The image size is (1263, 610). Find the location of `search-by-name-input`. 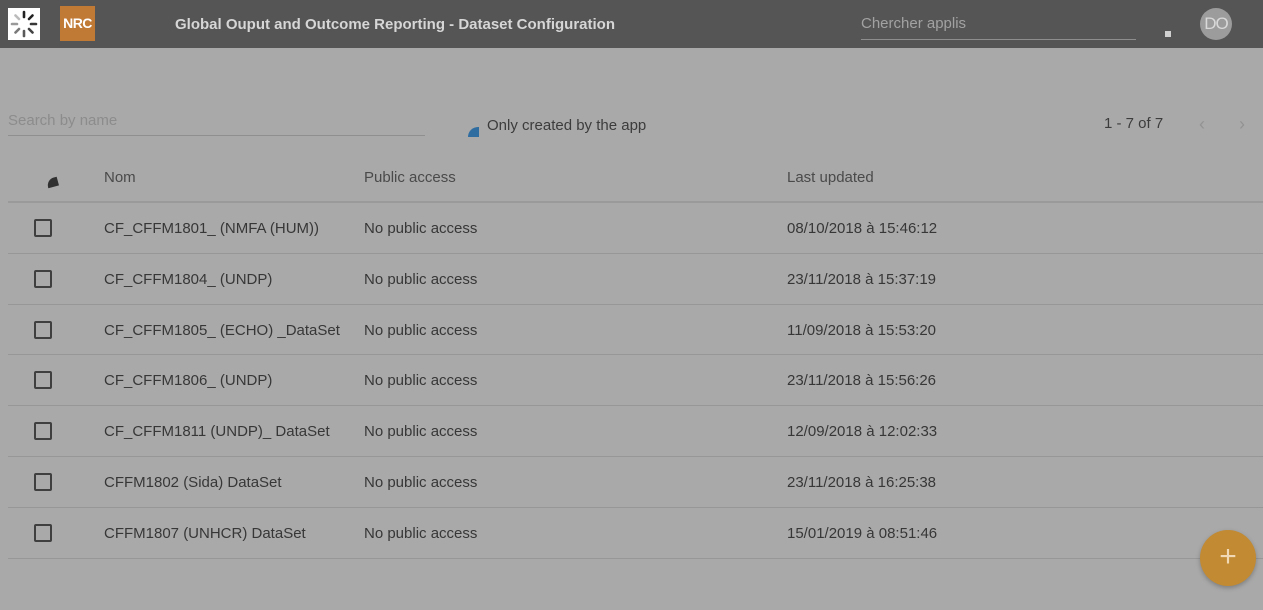

search-by-name-input is located at coordinates (216, 121).